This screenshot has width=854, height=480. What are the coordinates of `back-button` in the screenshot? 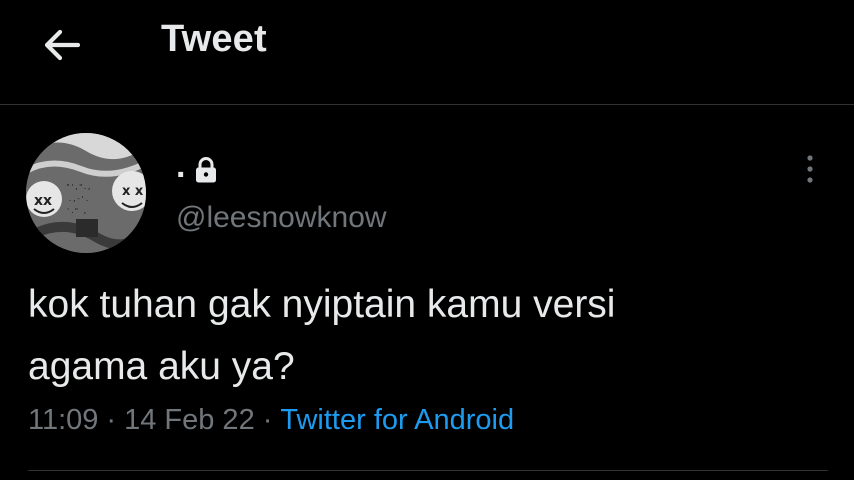 It's located at (62, 45).